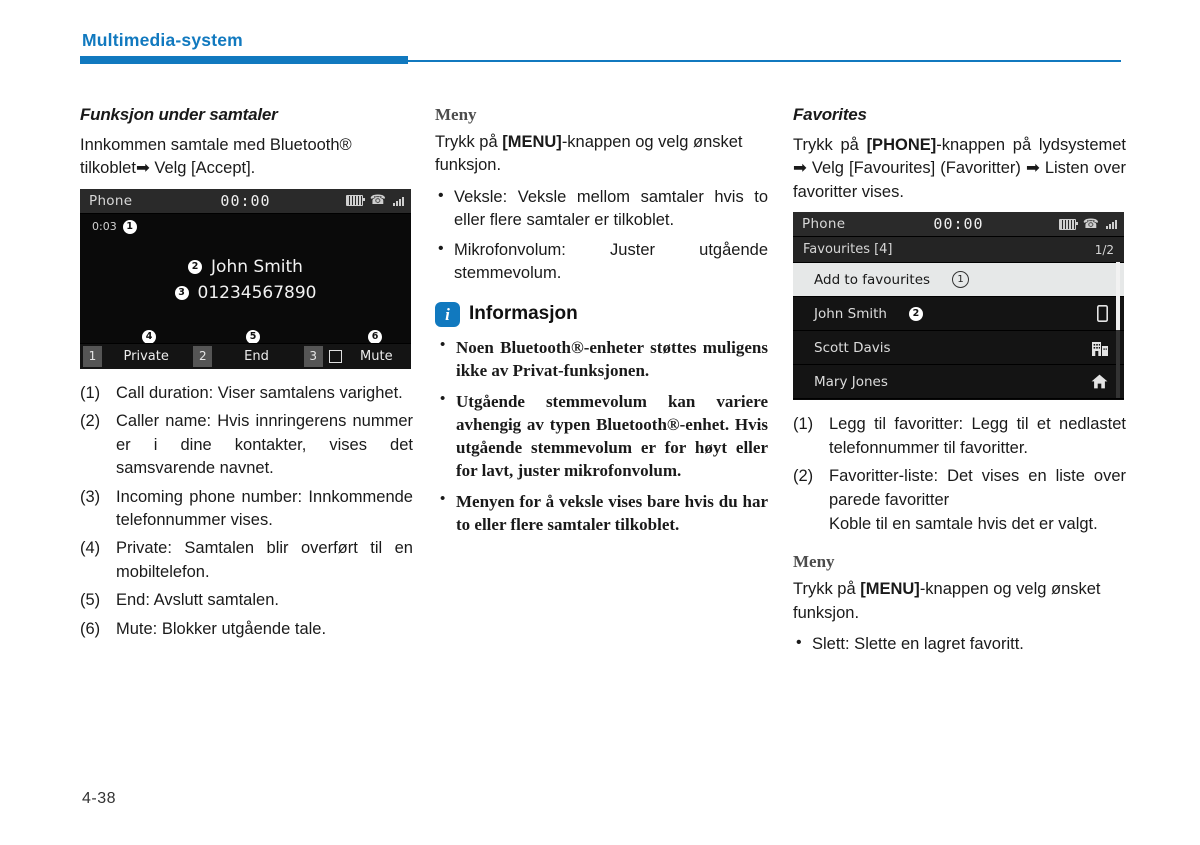 The image size is (1200, 845). Describe the element at coordinates (1102, 314) in the screenshot. I see `mobile-phone-icon` at that location.